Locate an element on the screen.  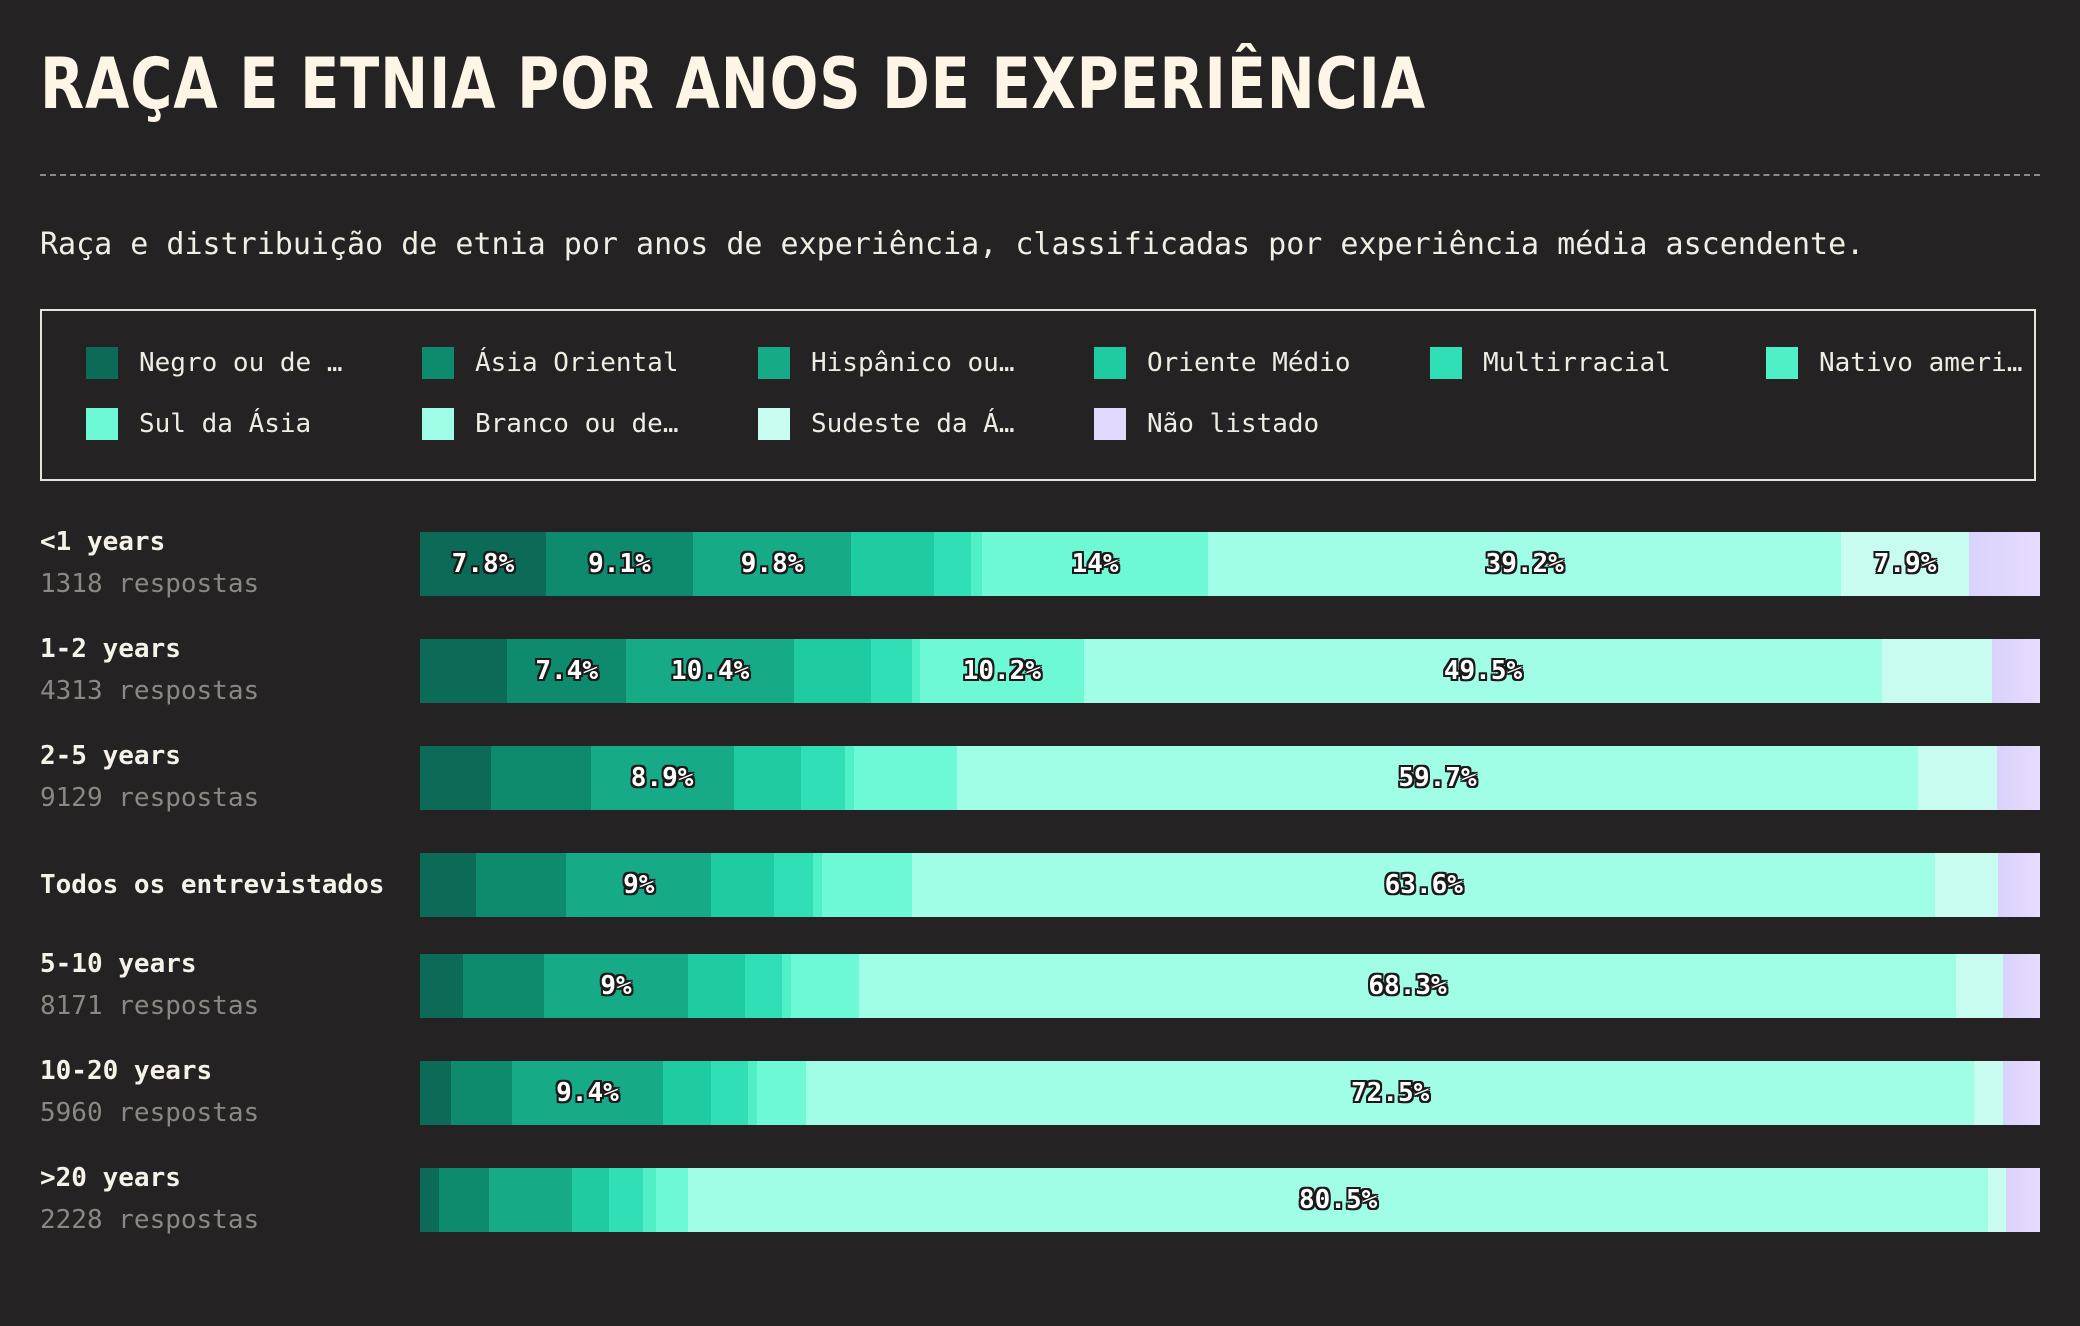
legend-label: Oriente Médio is located at coordinates (1249, 363).